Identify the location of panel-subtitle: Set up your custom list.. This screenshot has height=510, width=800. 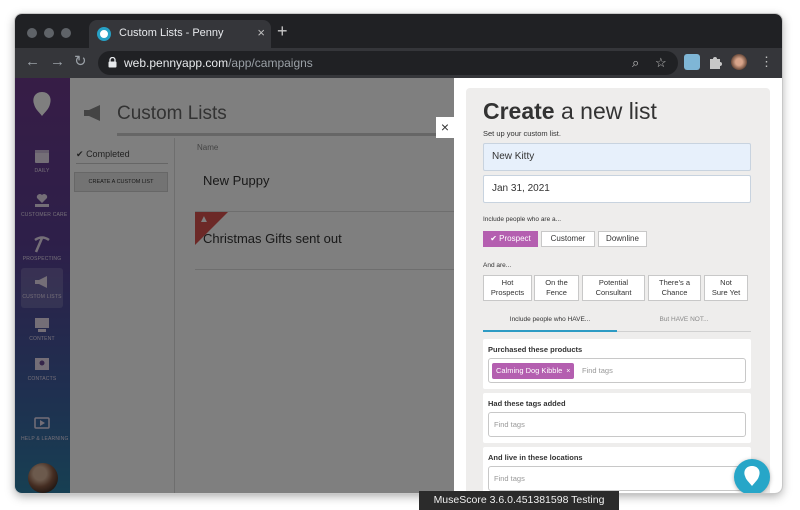
(522, 133).